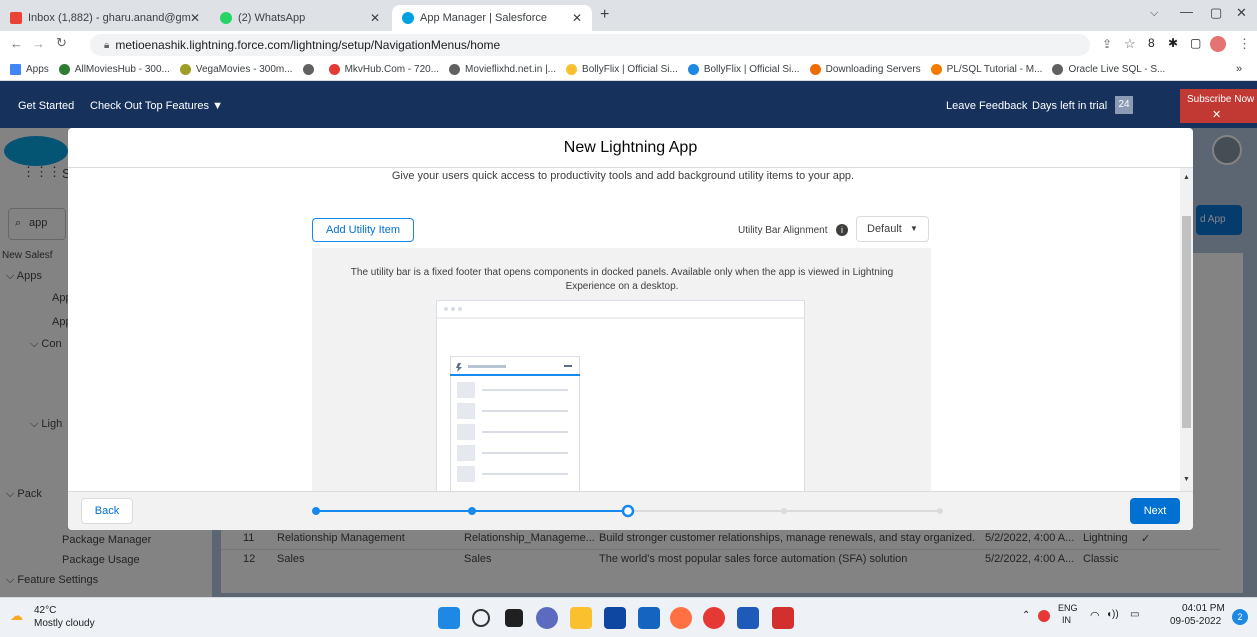 Image resolution: width=1257 pixels, height=637 pixels. What do you see at coordinates (1240, 617) in the screenshot?
I see `notification-badge: 2` at bounding box center [1240, 617].